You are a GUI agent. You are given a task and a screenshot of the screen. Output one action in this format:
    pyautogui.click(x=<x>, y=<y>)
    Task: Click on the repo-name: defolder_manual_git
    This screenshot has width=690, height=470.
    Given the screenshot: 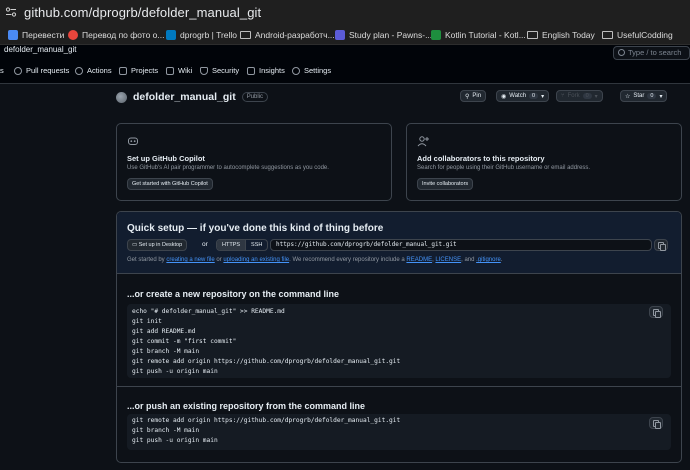 What is the action you would take?
    pyautogui.click(x=184, y=97)
    